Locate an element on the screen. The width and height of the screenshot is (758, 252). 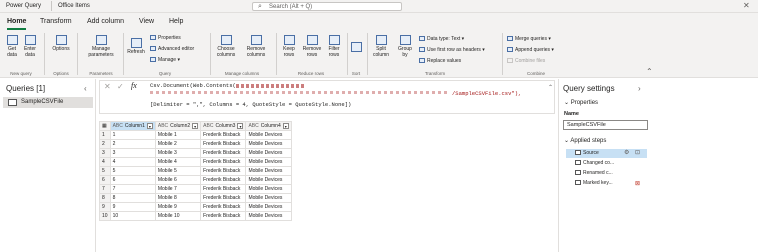
use-first-row-button: Use first row as headers ▾ is located at coordinates (452, 50).